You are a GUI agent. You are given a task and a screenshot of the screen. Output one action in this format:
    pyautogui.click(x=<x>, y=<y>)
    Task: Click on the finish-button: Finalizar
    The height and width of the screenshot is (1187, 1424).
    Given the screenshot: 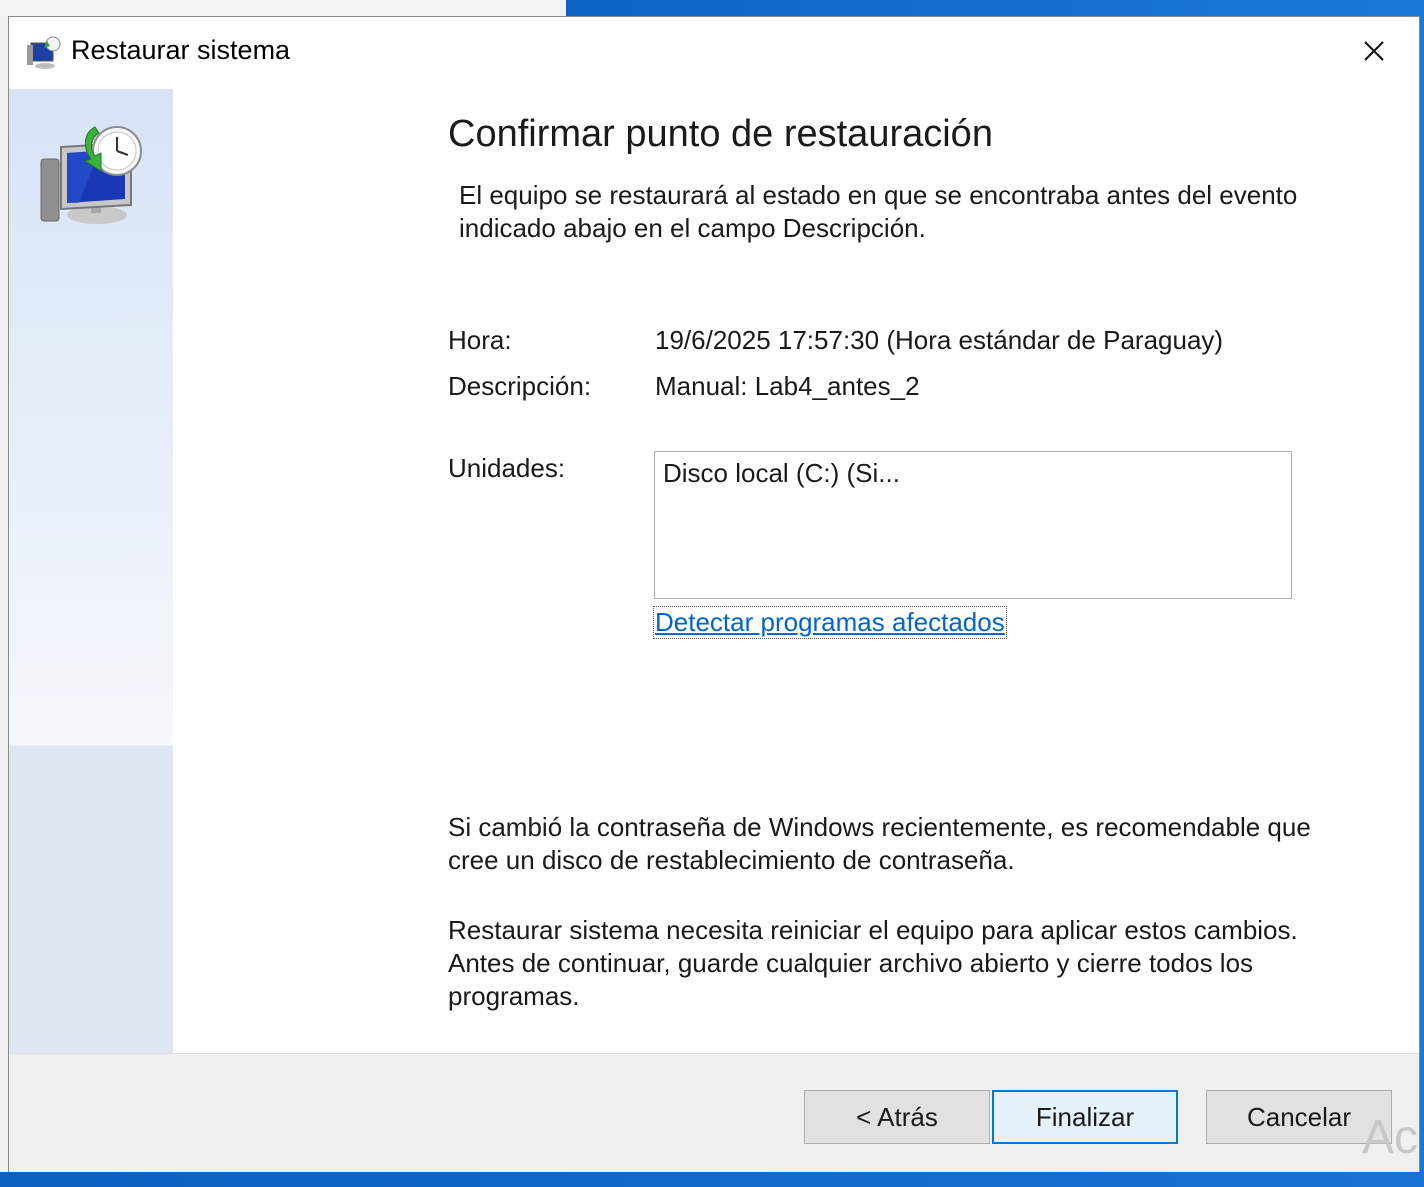 What is the action you would take?
    pyautogui.click(x=1085, y=1117)
    